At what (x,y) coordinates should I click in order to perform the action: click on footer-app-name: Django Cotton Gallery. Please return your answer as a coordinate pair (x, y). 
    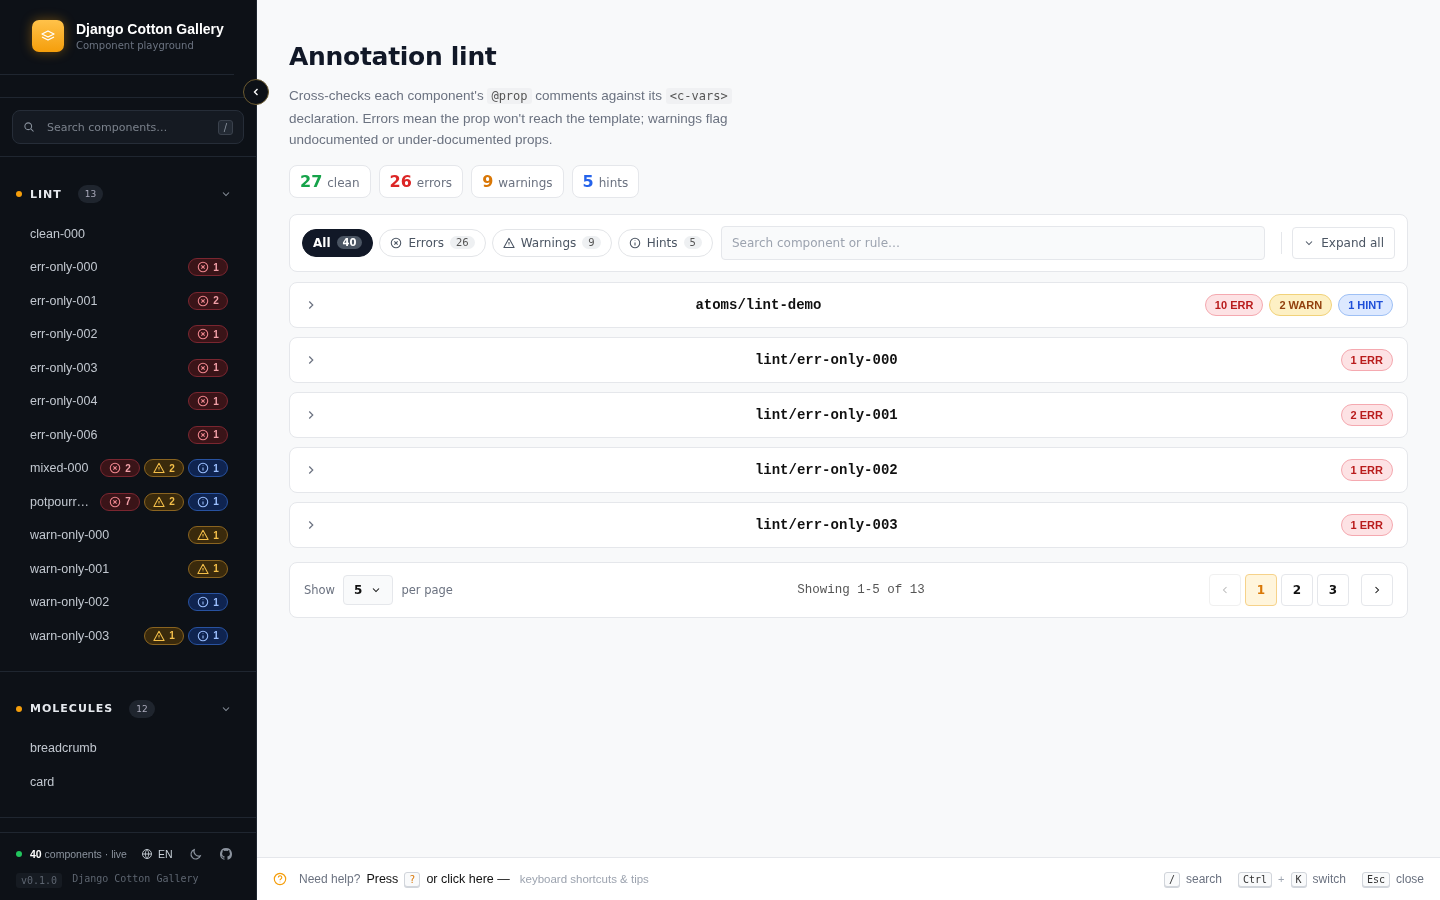
    Looking at the image, I should click on (135, 879).